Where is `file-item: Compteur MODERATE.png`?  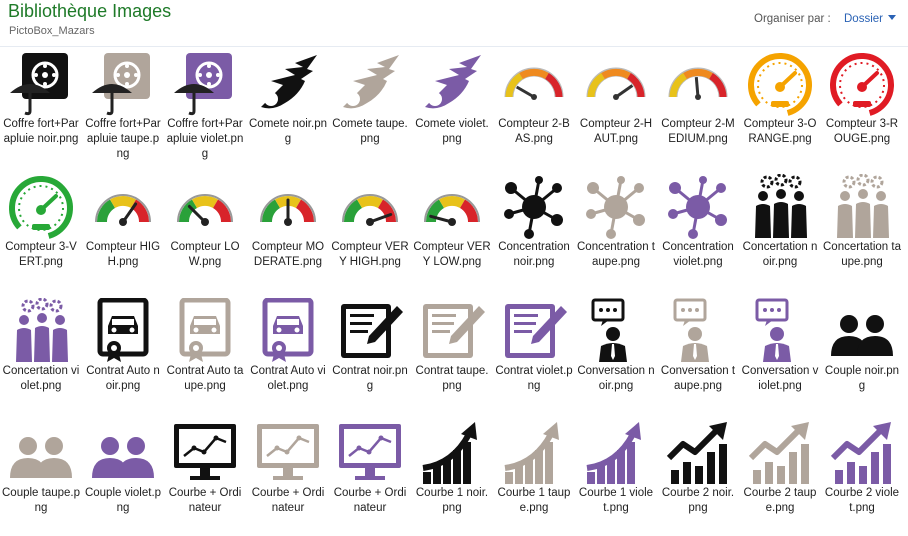 file-item: Compteur MODERATE.png is located at coordinates (288, 230).